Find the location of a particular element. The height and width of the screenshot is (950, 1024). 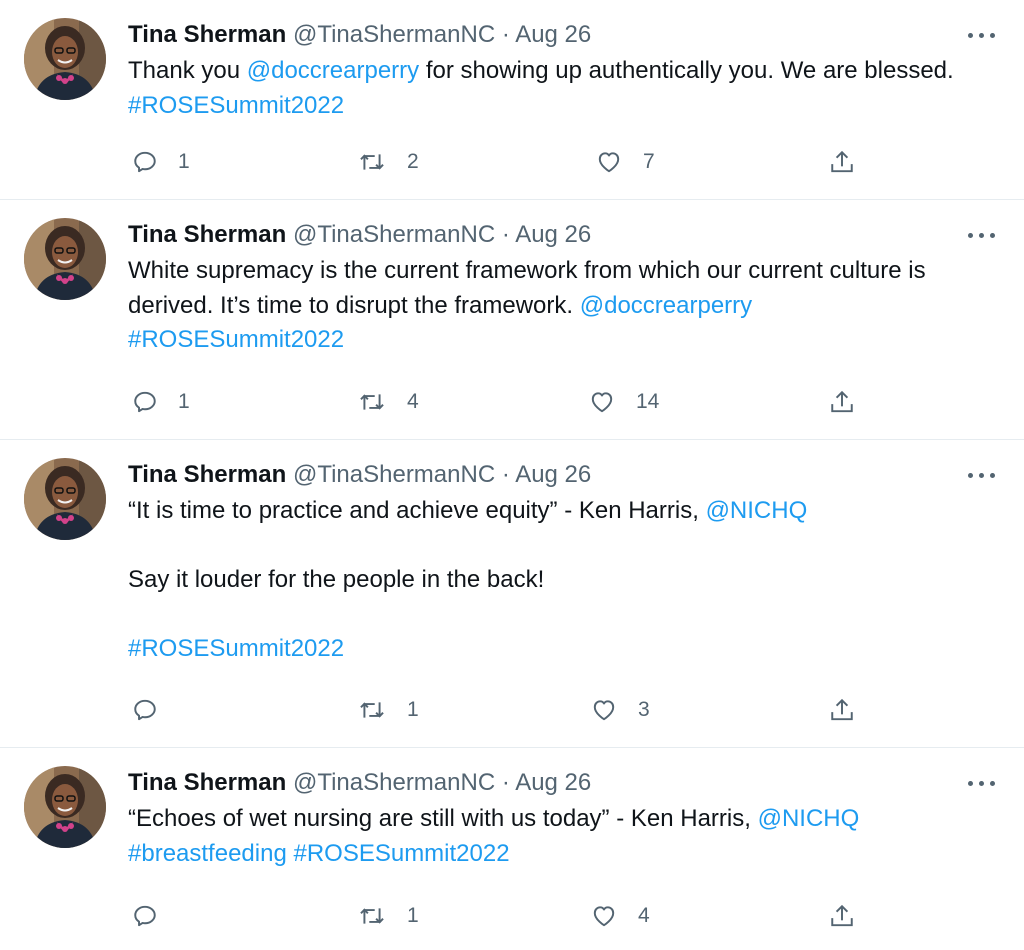

tweet-actions: 1 4 14 is located at coordinates (512, 402).